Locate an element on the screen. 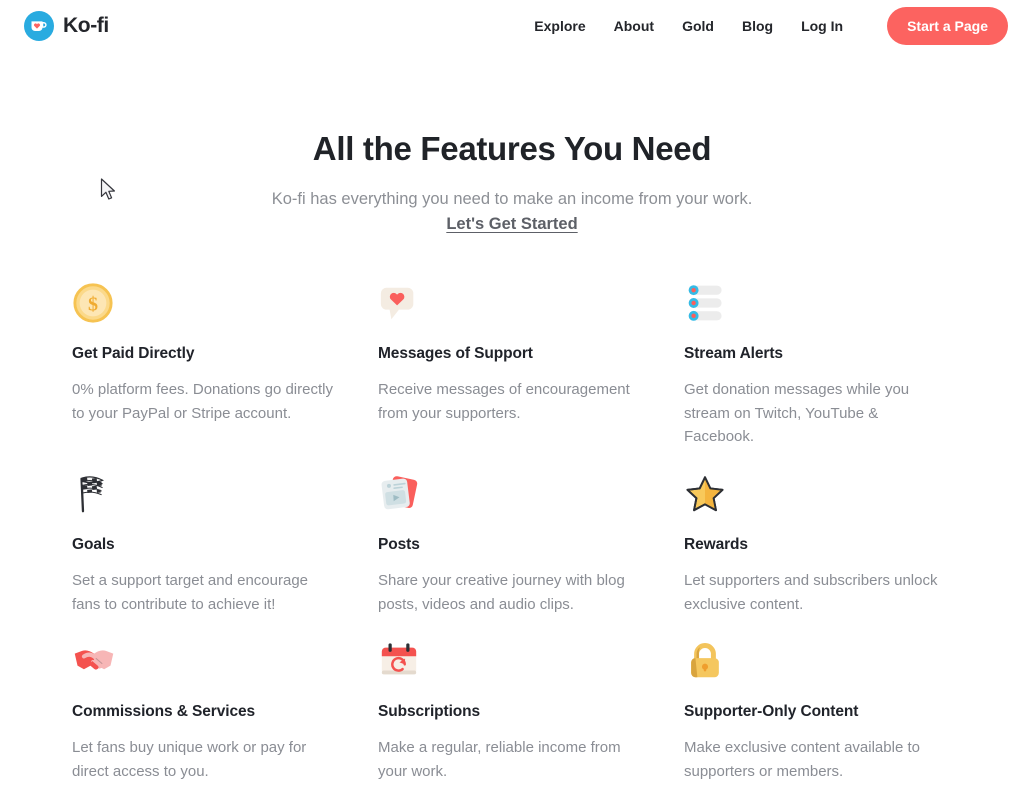 This screenshot has height=791, width=1024. gold-padlock-icon is located at coordinates (707, 661).